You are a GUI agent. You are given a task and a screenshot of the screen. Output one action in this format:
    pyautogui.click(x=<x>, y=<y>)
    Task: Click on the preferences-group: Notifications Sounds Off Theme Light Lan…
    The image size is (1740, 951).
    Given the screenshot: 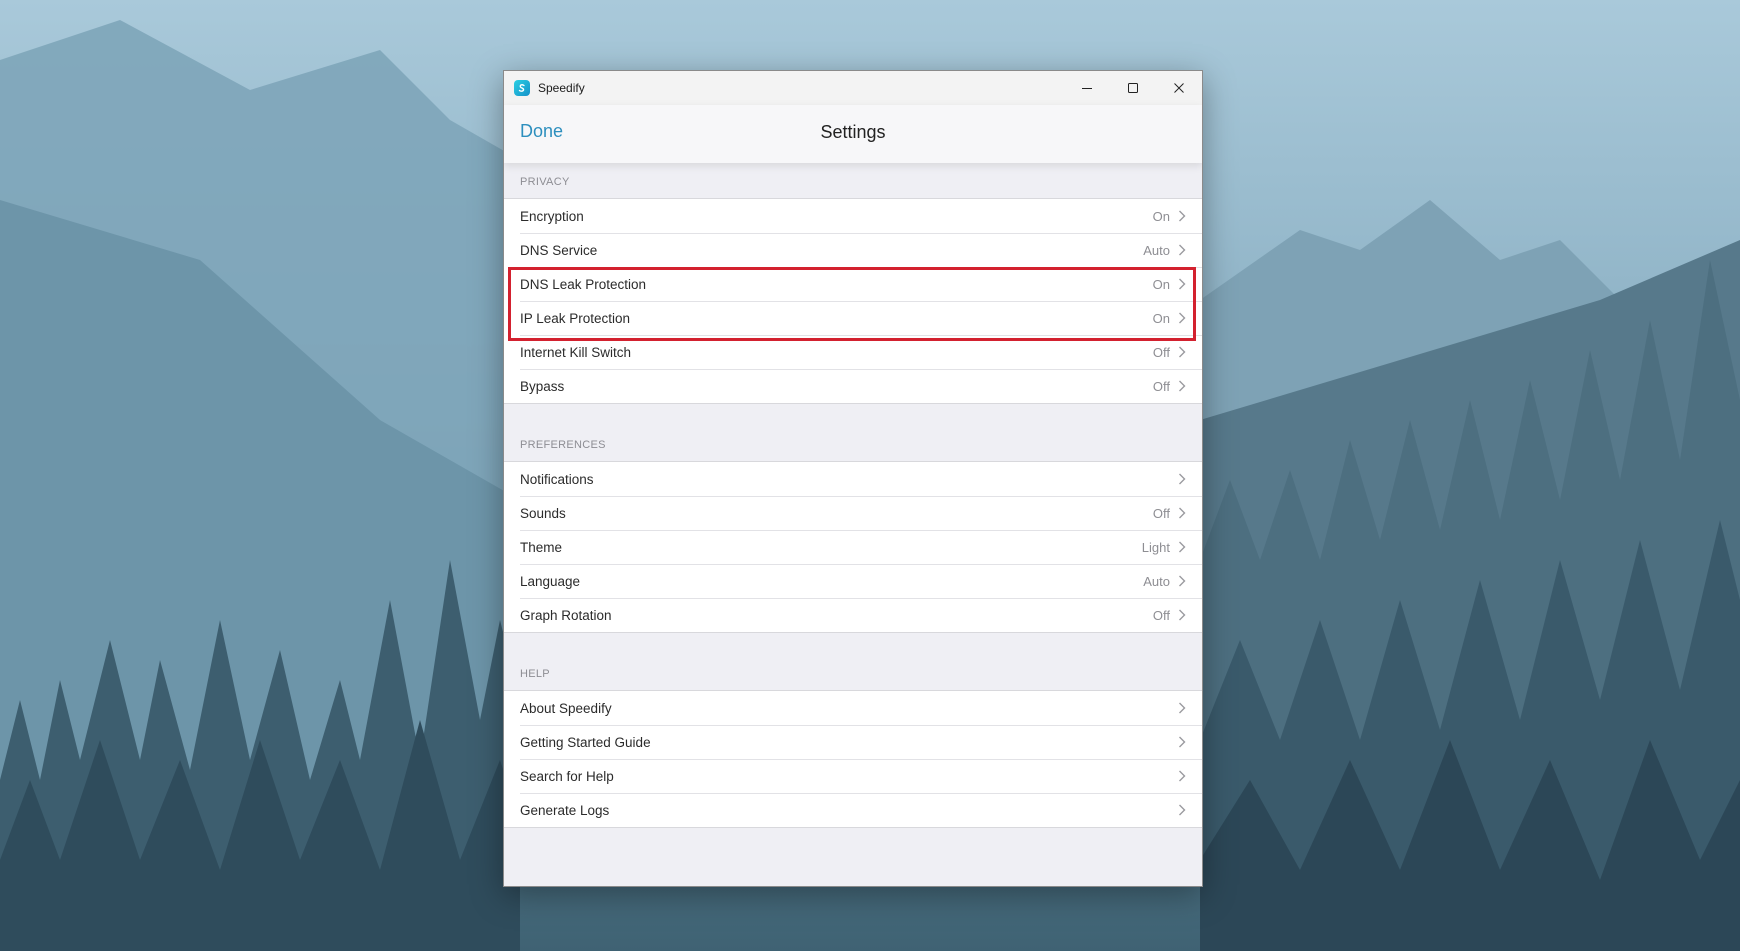 What is the action you would take?
    pyautogui.click(x=853, y=547)
    